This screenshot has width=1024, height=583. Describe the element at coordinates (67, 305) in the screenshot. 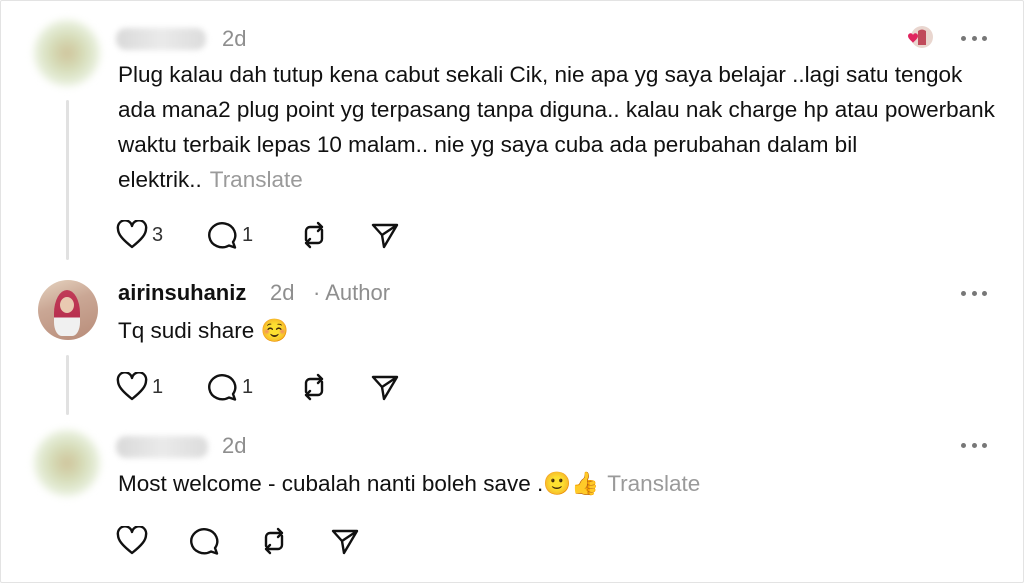

I see `avatar-face` at that location.